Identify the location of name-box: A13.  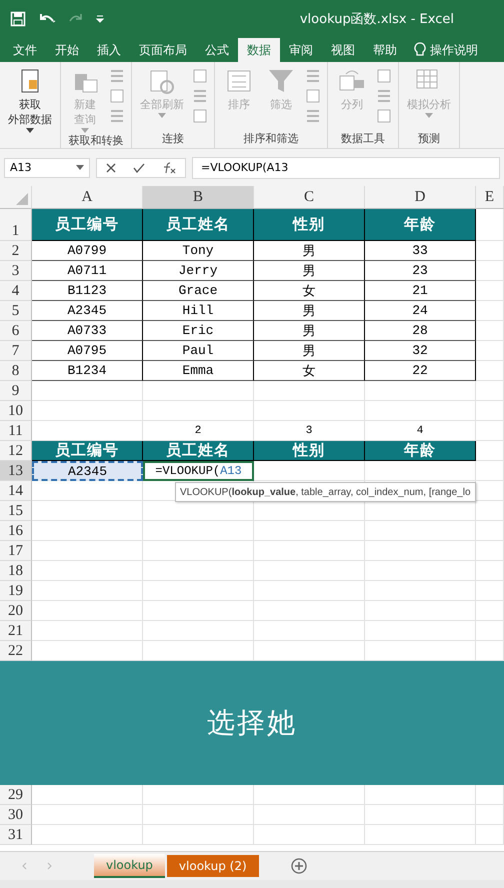
(47, 168).